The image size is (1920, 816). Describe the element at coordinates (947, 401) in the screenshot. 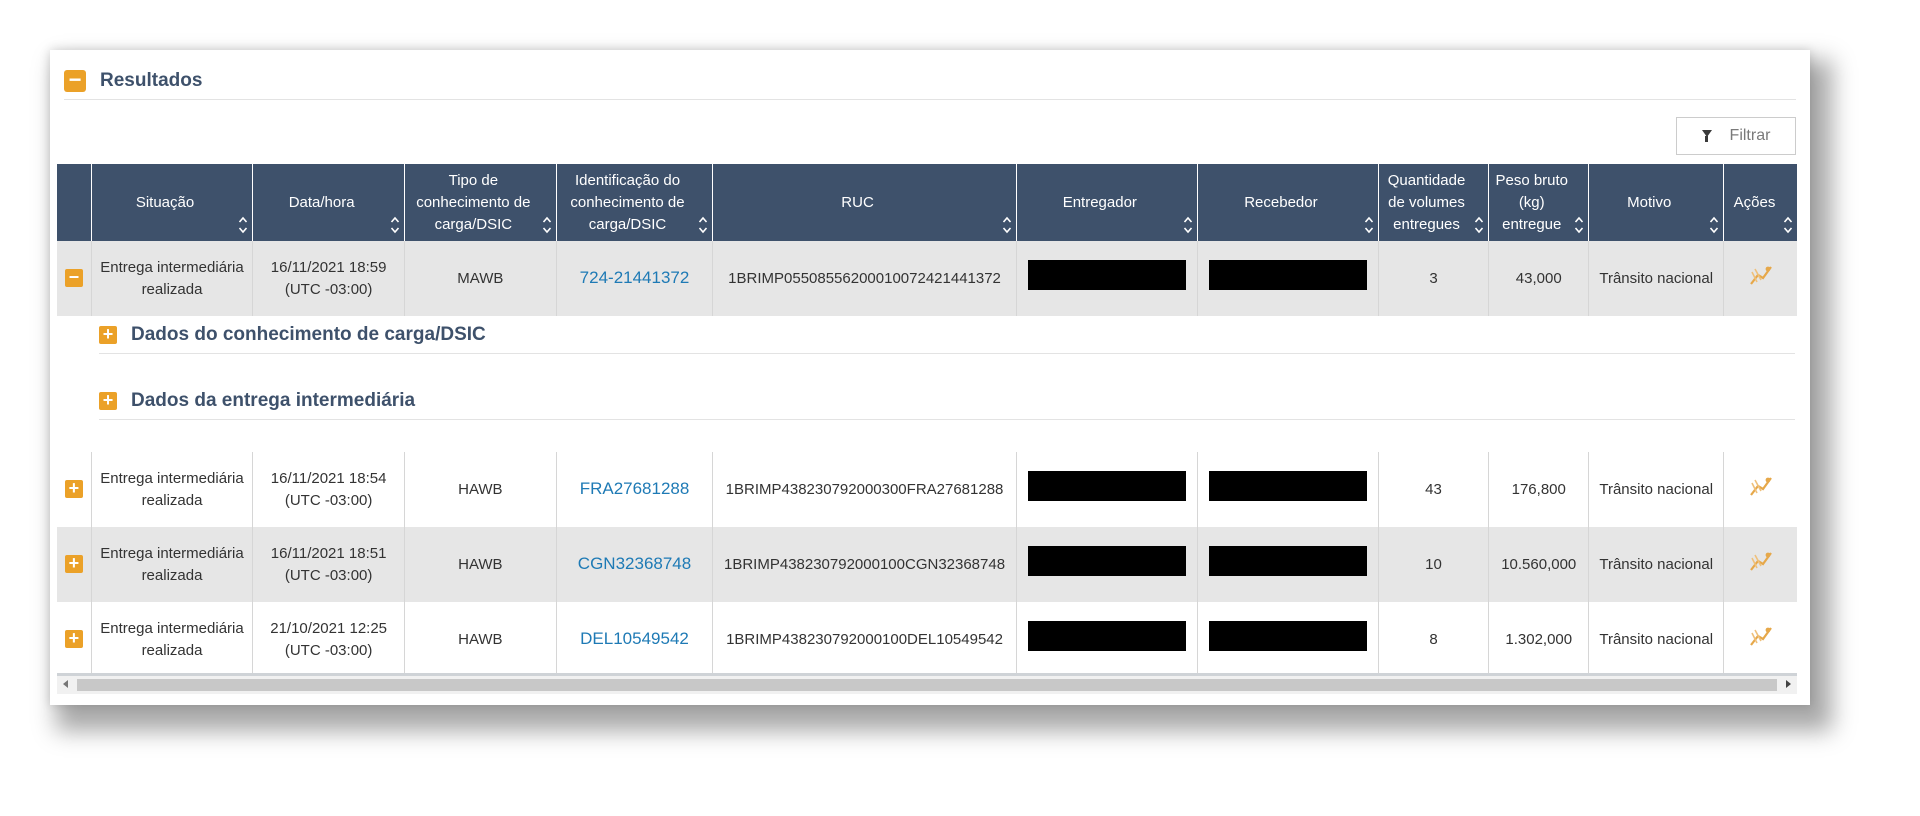

I see `section-dados-entrega: + Dados da entrega intermediária` at that location.